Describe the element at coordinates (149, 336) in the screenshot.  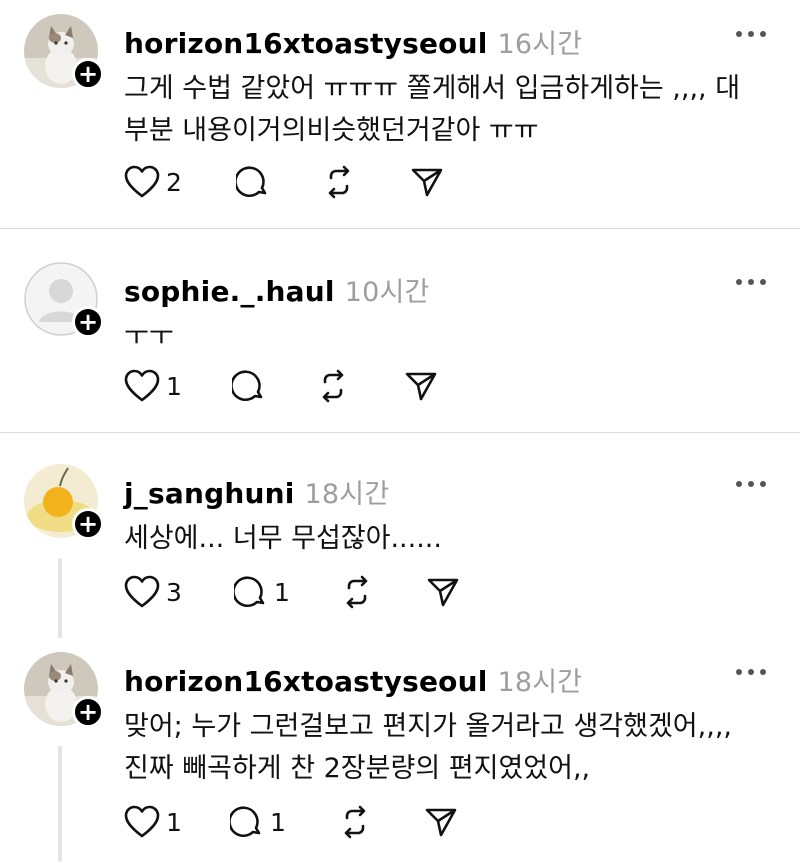
I see `post-text: ㅜㅜ` at that location.